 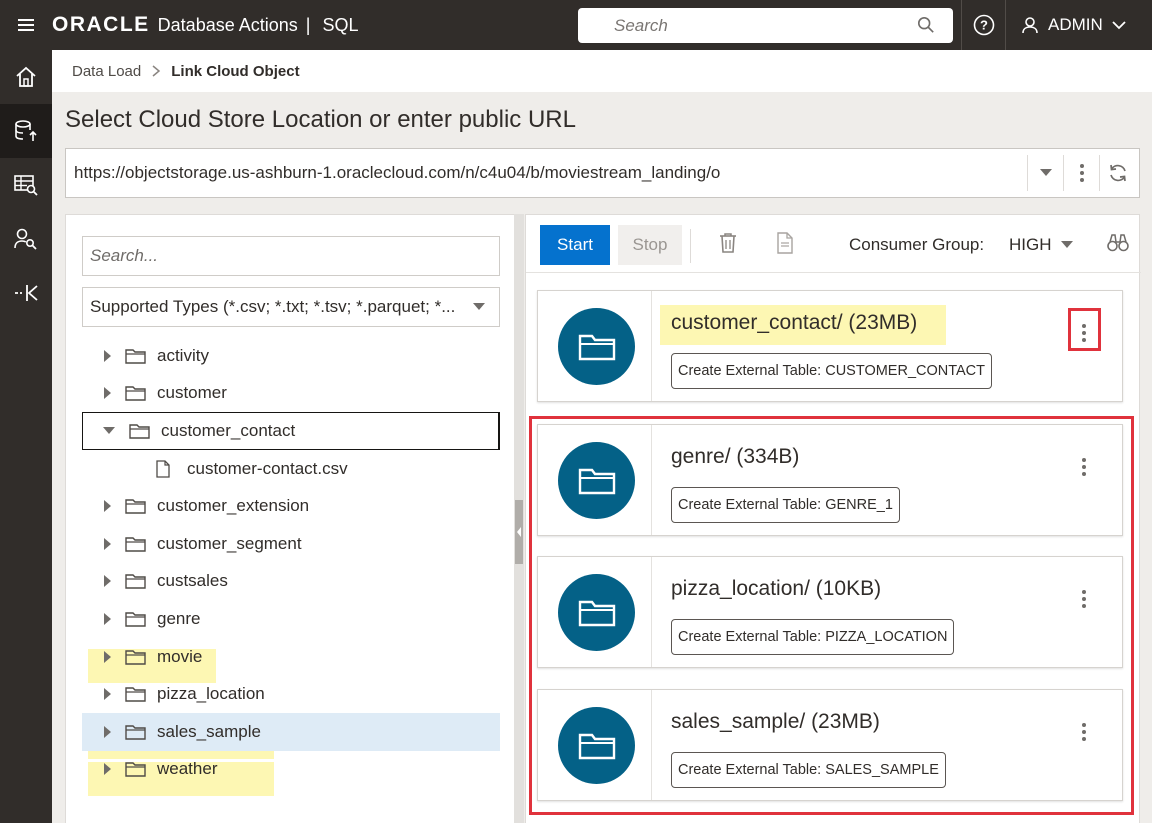 I want to click on tree-item-genre: genre, so click(x=291, y=619).